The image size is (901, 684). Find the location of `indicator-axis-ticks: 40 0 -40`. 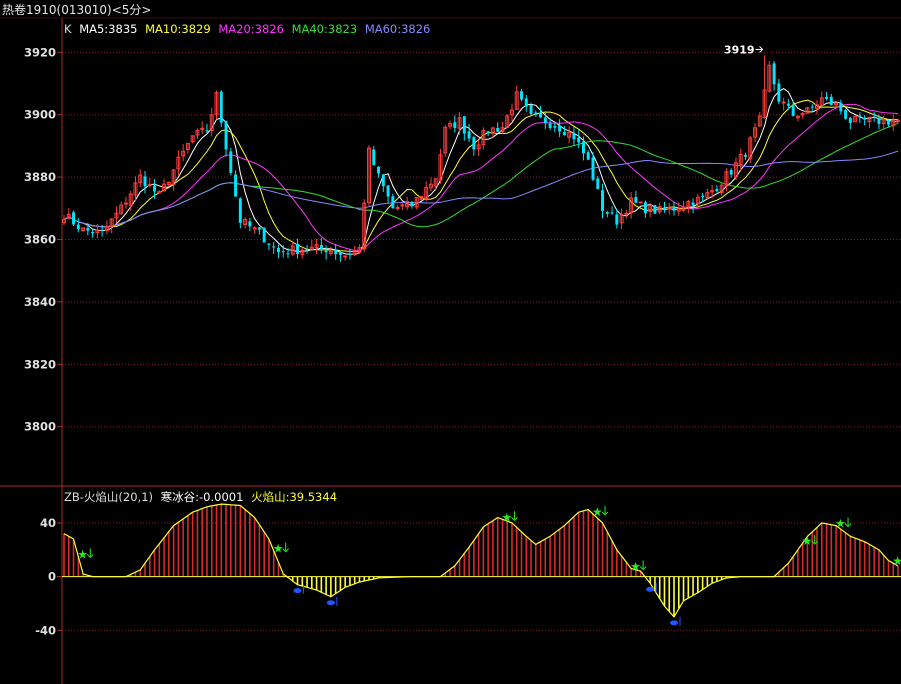

indicator-axis-ticks: 40 0 -40 is located at coordinates (48, 576).